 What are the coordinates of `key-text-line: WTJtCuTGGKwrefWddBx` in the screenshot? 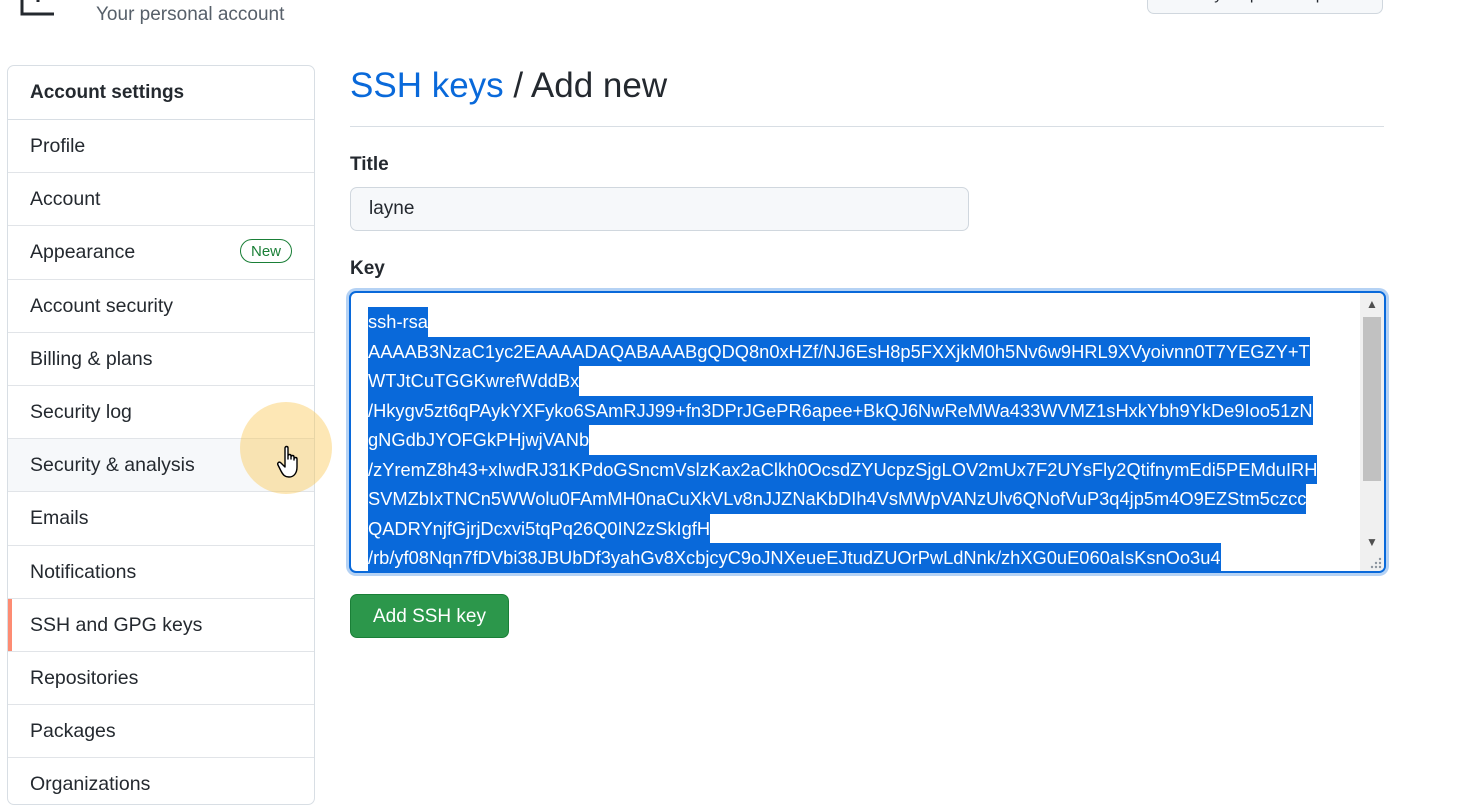 It's located at (474, 381).